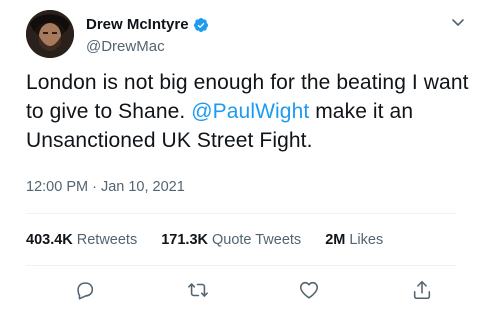 The height and width of the screenshot is (315, 480). Describe the element at coordinates (198, 290) in the screenshot. I see `retweet-icon` at that location.